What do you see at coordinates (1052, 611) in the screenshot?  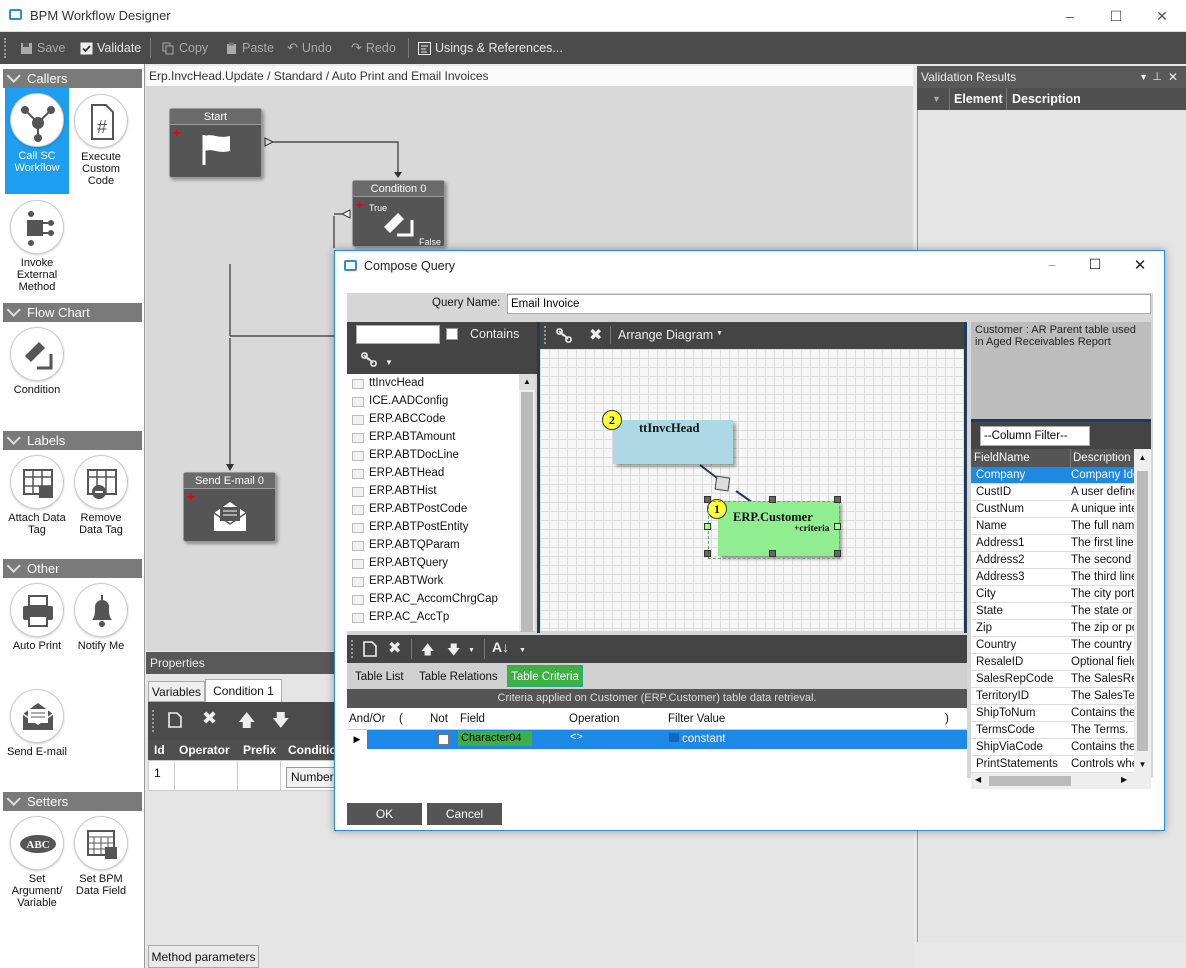 I see `field-row: State The state or province` at bounding box center [1052, 611].